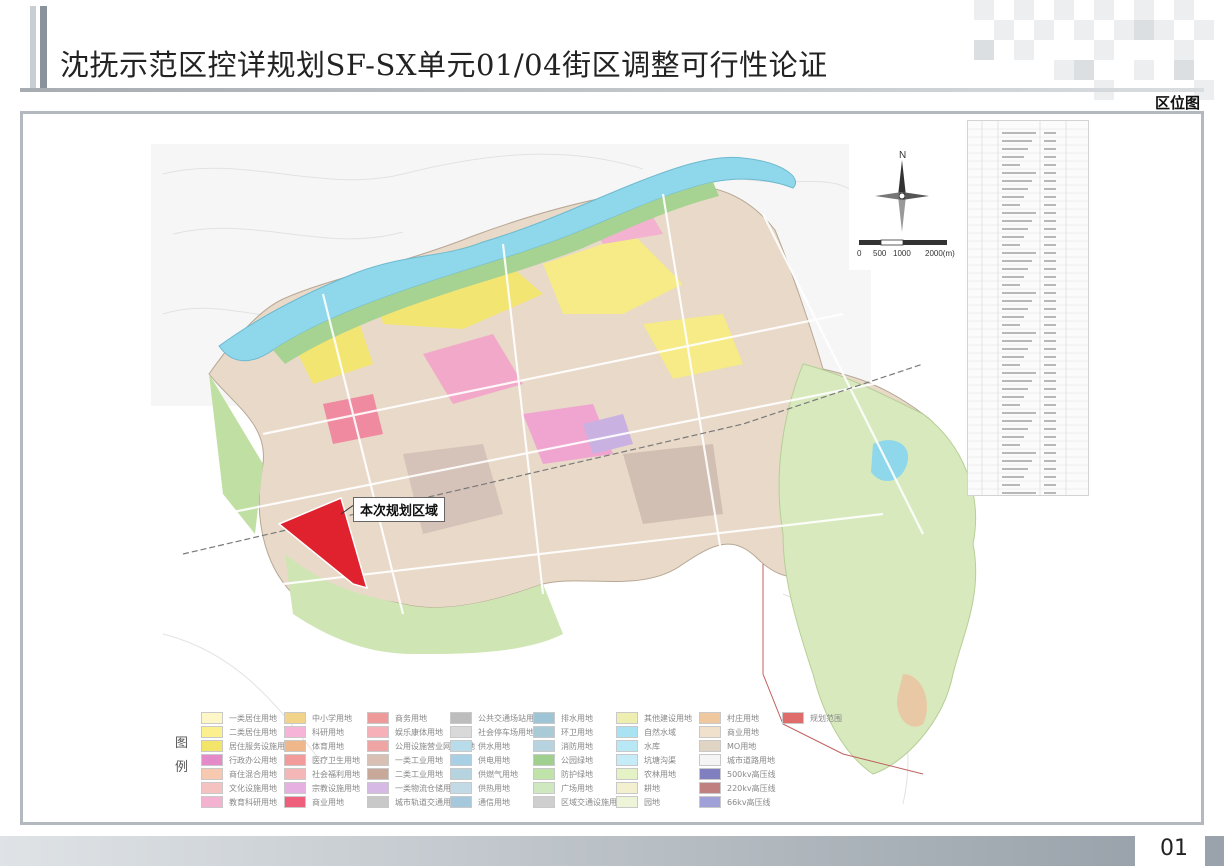 Image resolution: width=1224 pixels, height=866 pixels. I want to click on legend-item: 一类工业用地, so click(405, 760).